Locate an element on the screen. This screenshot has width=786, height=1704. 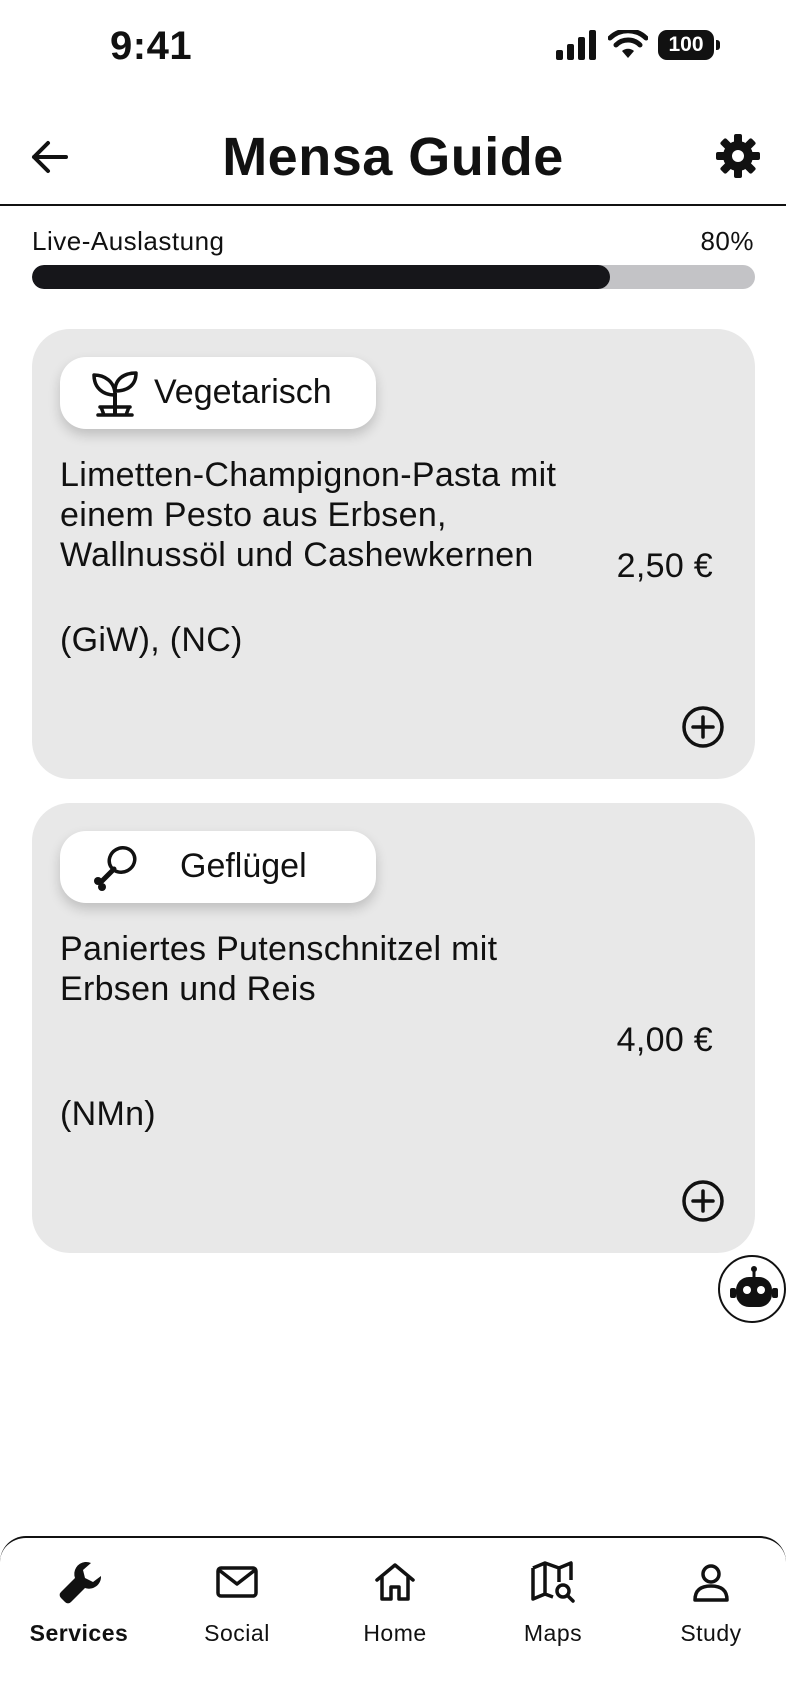
drumstick-icon is located at coordinates (115, 868).